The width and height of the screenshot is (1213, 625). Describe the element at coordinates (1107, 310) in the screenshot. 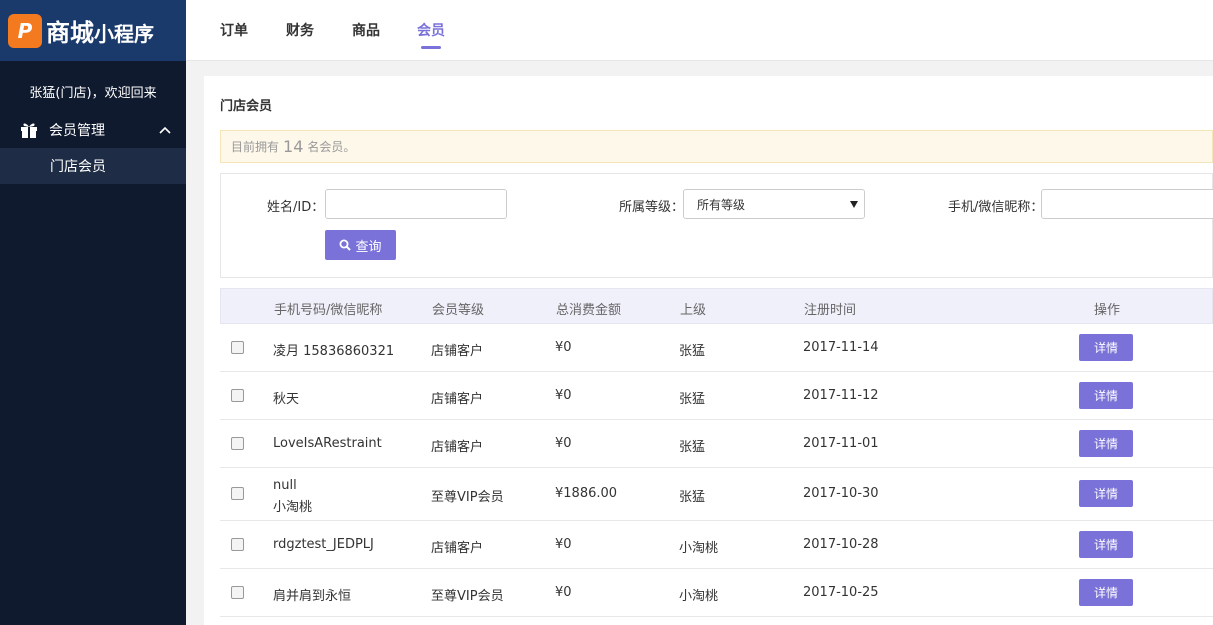

I see `col-actions: 操作` at that location.